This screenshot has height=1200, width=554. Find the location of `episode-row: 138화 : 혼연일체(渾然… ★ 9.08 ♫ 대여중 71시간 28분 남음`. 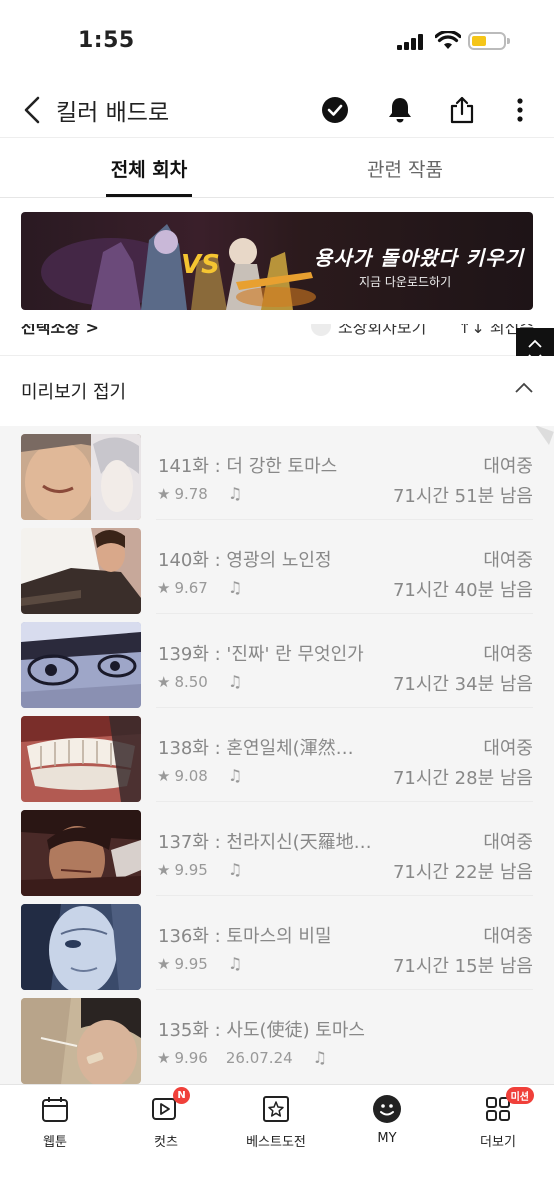

episode-row: 138화 : 혼연일체(渾然… ★ 9.08 ♫ 대여중 71시간 28분 남음 is located at coordinates (277, 755).